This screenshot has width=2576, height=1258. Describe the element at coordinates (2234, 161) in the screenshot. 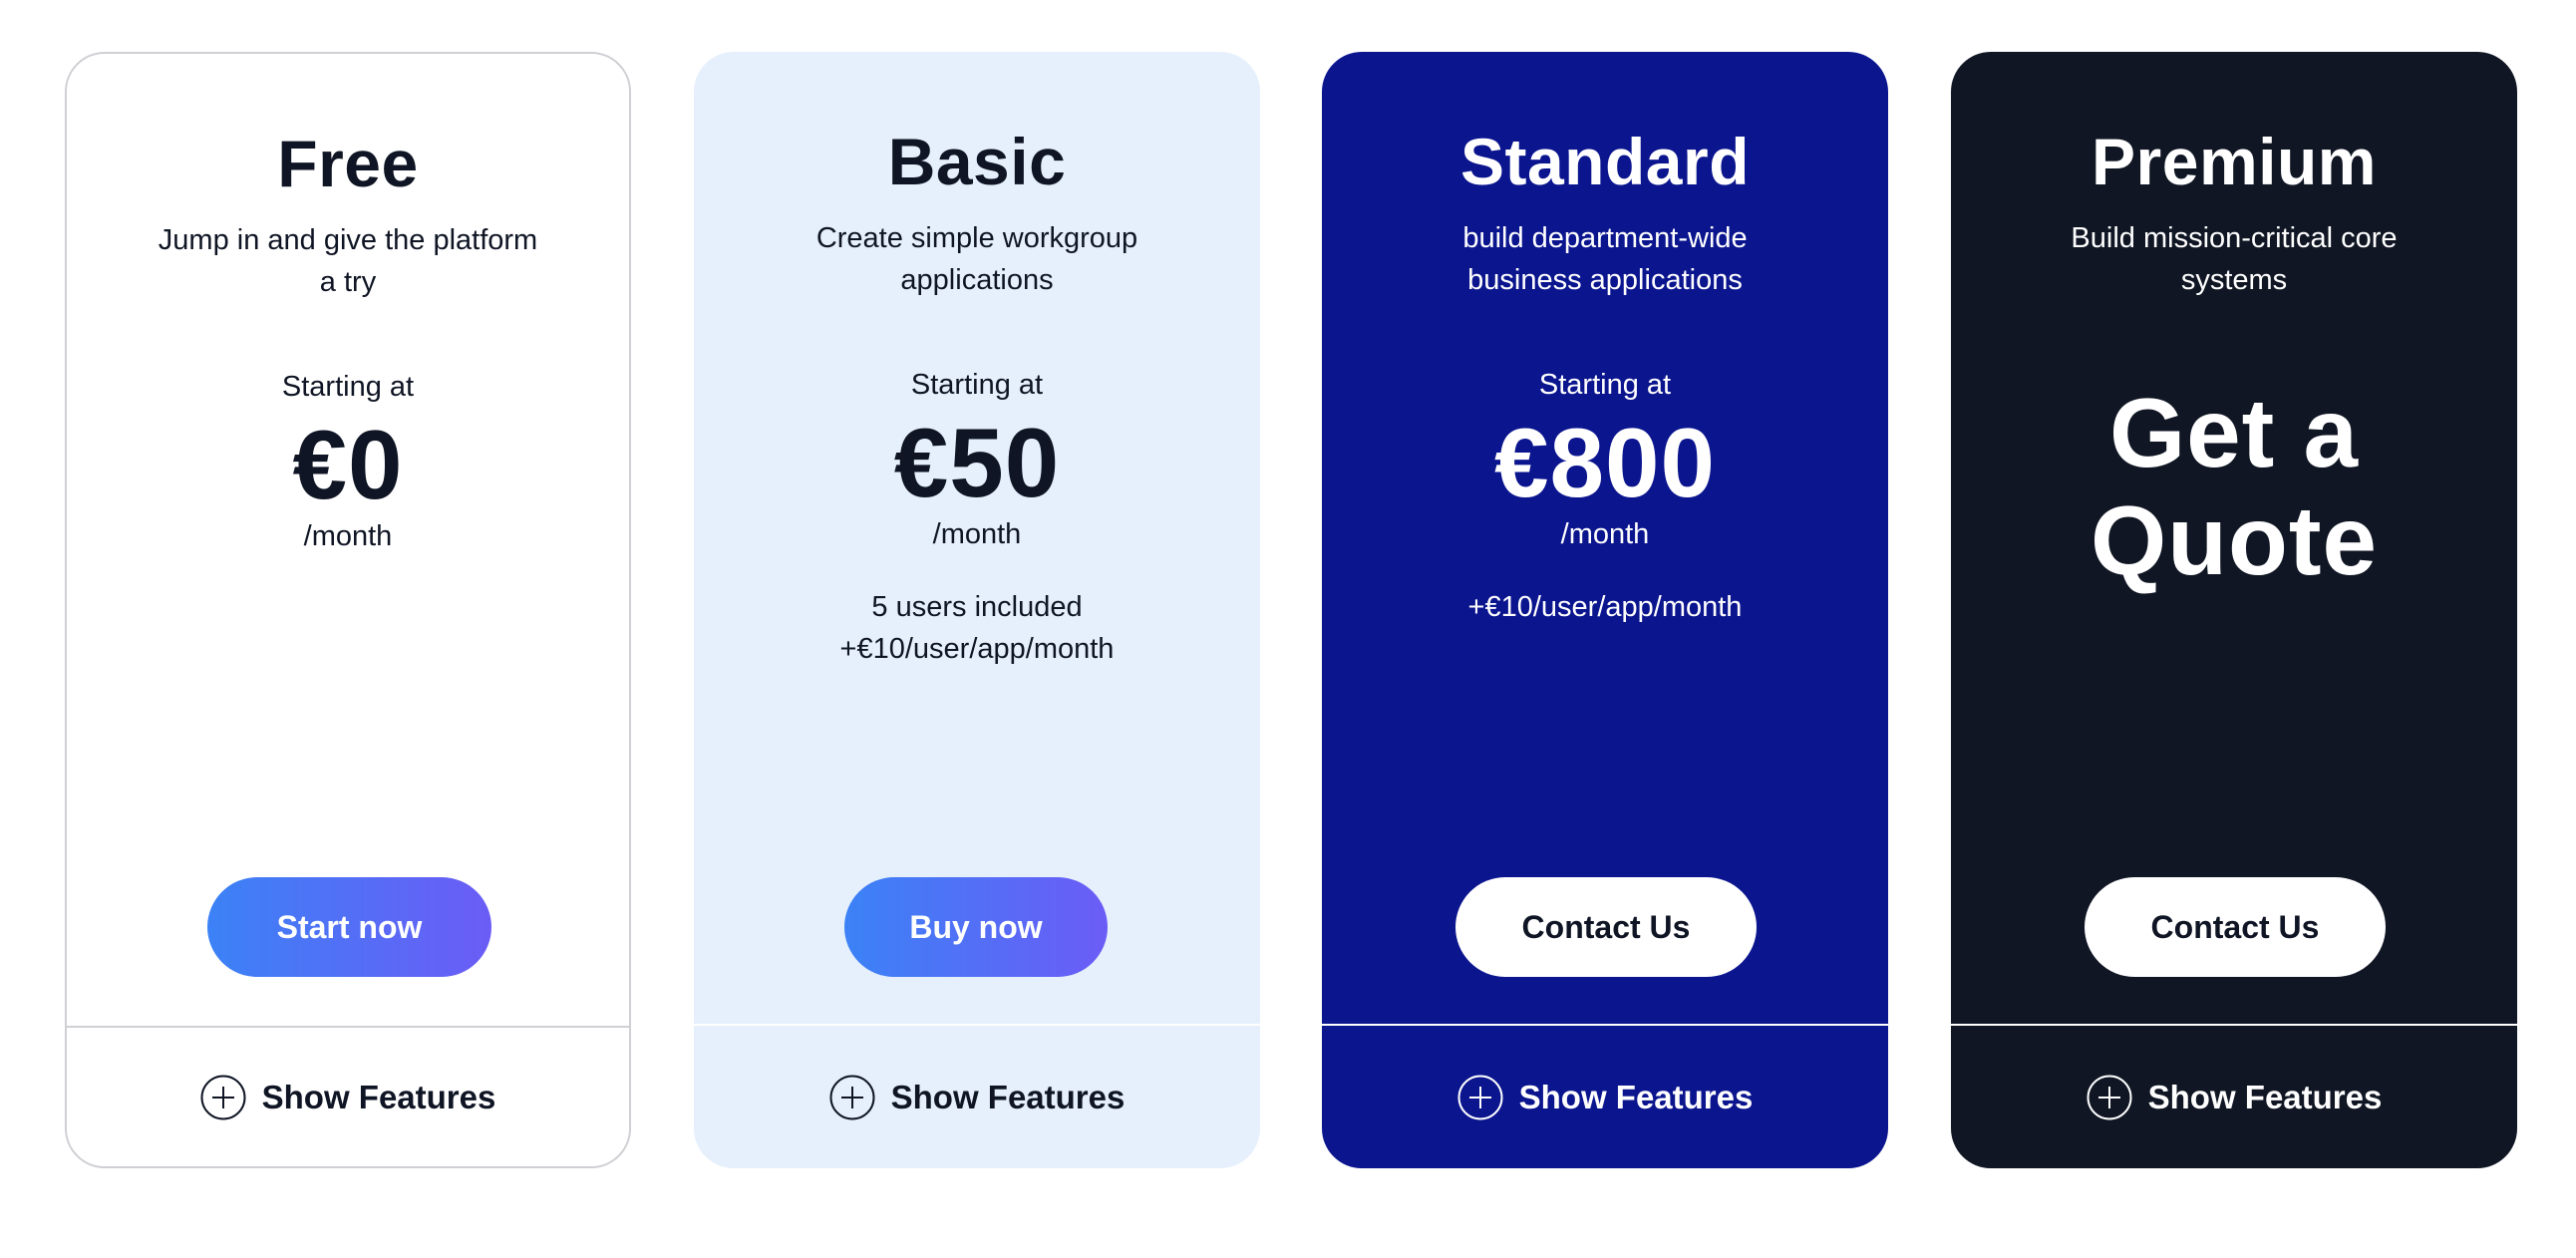

I see `plan-name: Premium` at that location.